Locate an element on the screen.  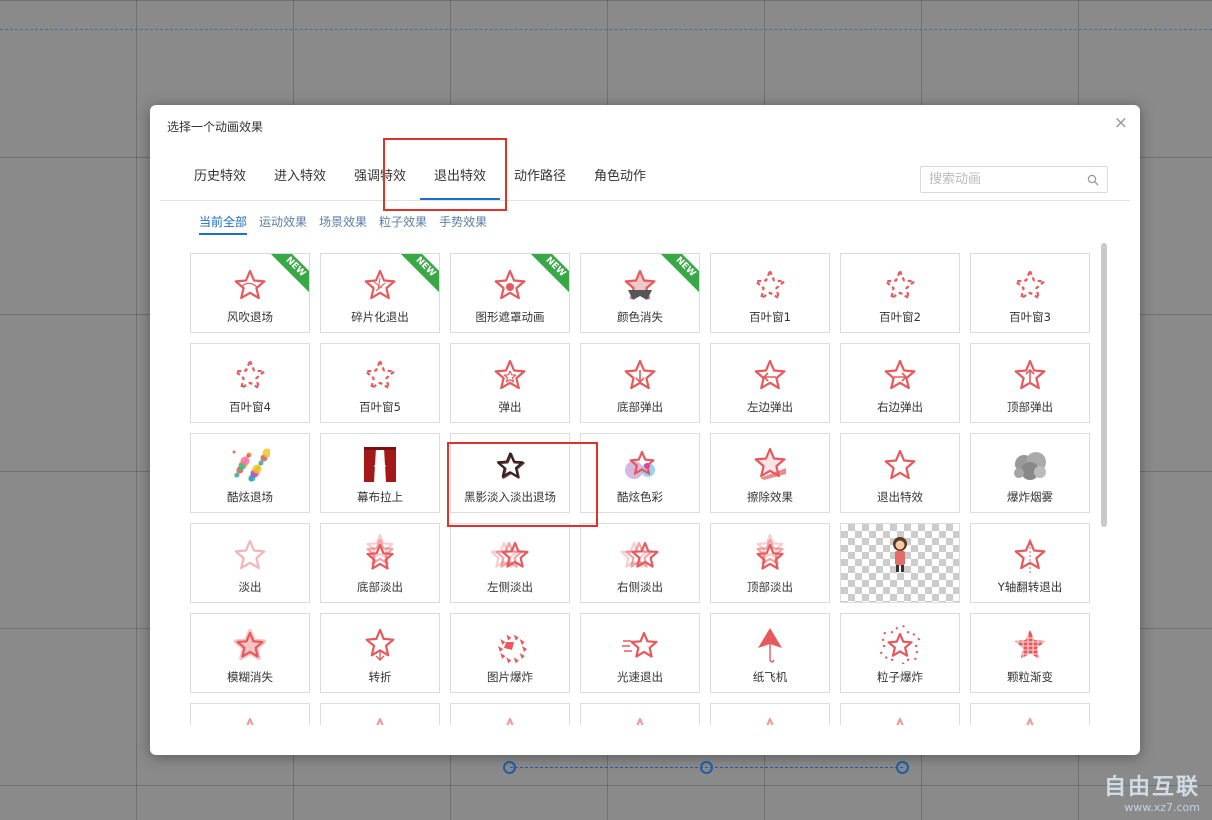
effect-tile: 纸飞机 is located at coordinates (770, 653).